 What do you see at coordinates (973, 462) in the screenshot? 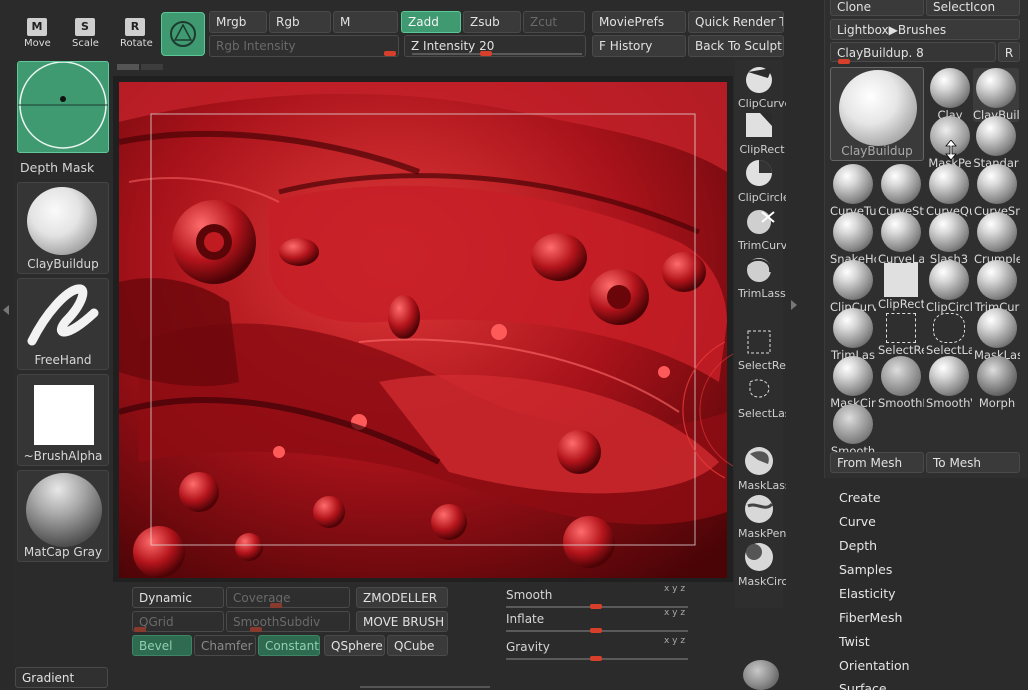
I see `to-mesh-button: To Mesh` at bounding box center [973, 462].